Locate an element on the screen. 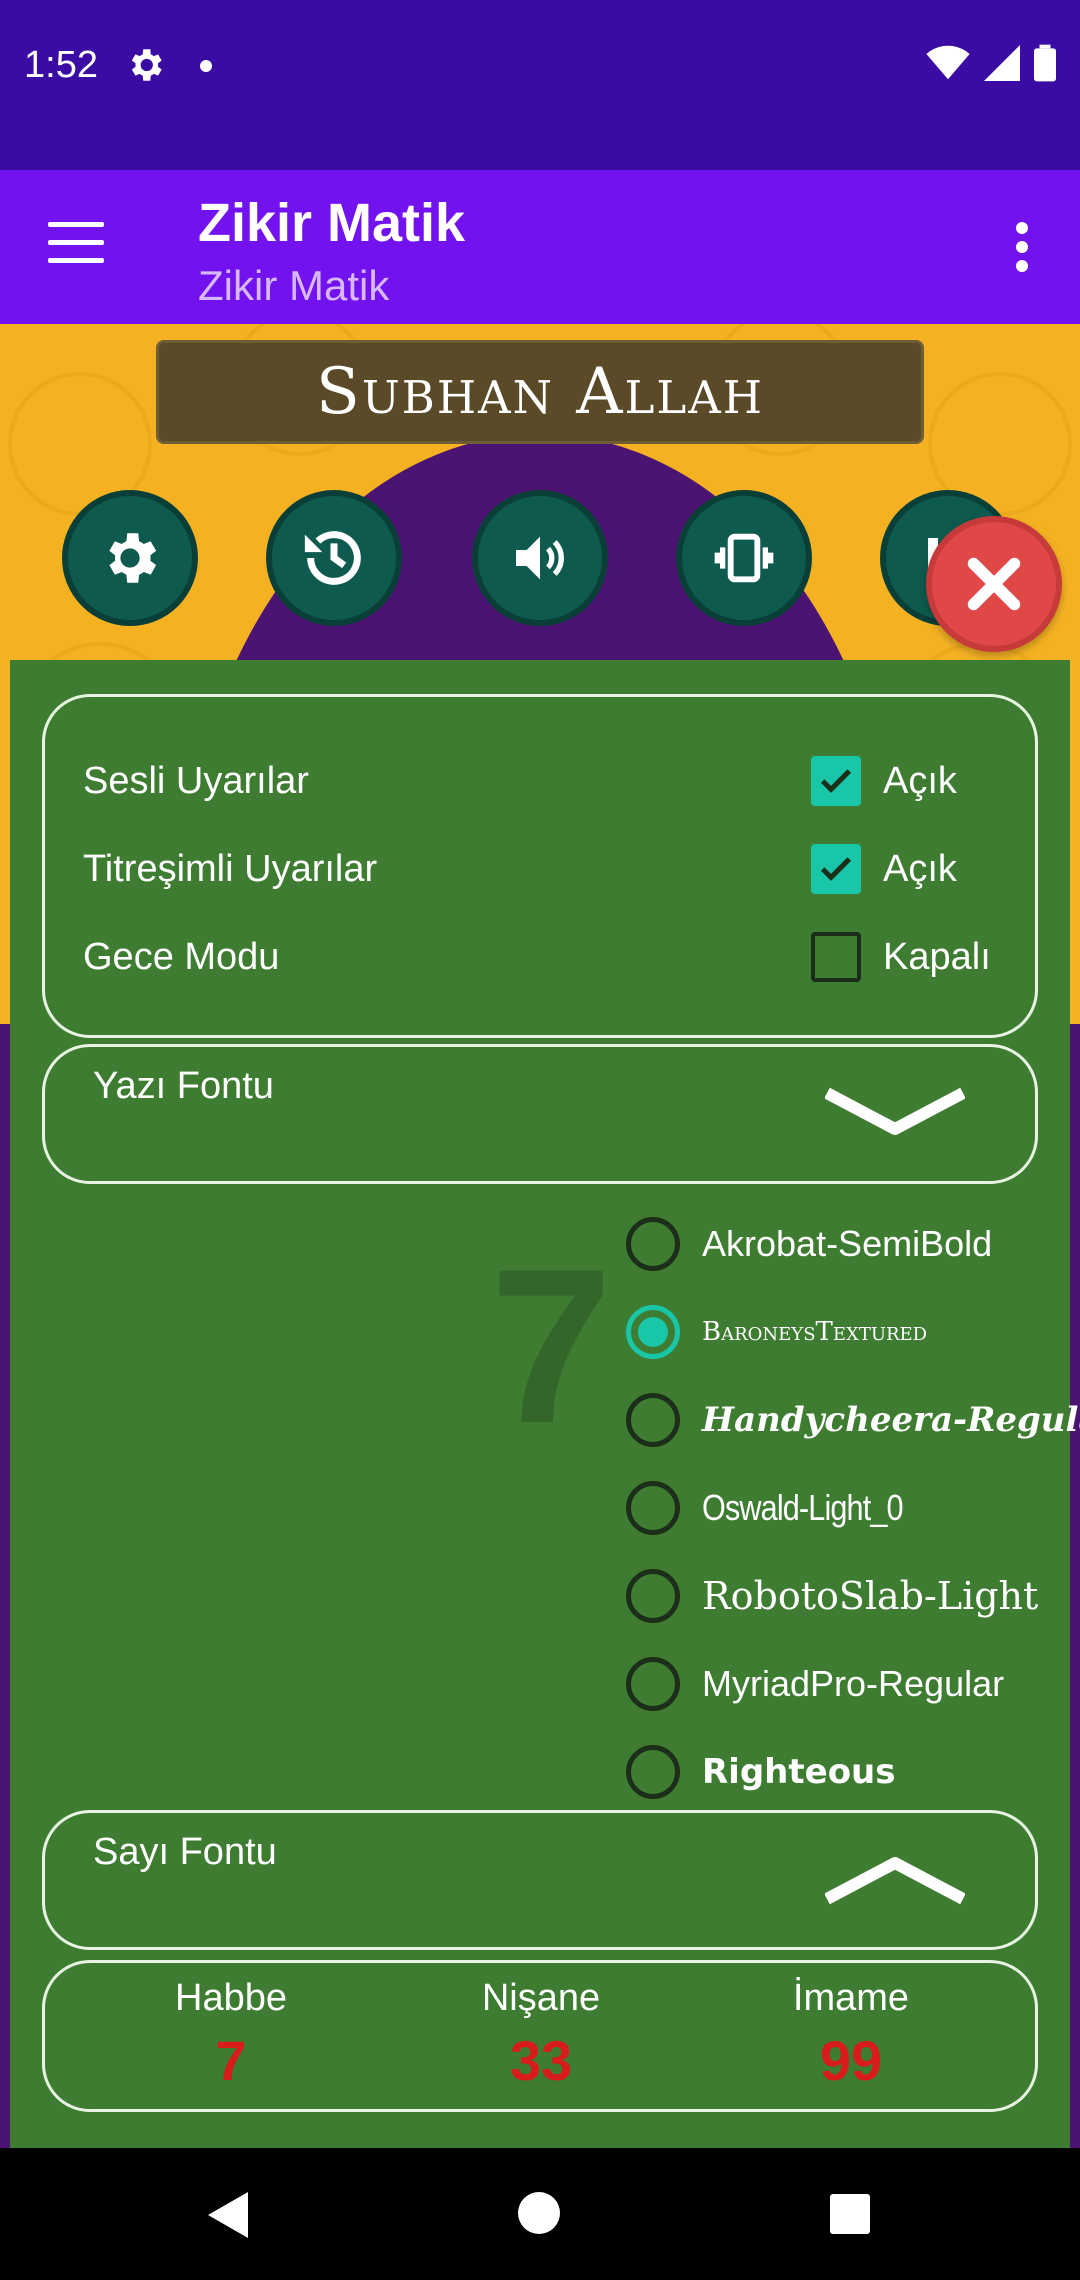 The height and width of the screenshot is (2280, 1080). overflow-menu-icon is located at coordinates (1023, 247).